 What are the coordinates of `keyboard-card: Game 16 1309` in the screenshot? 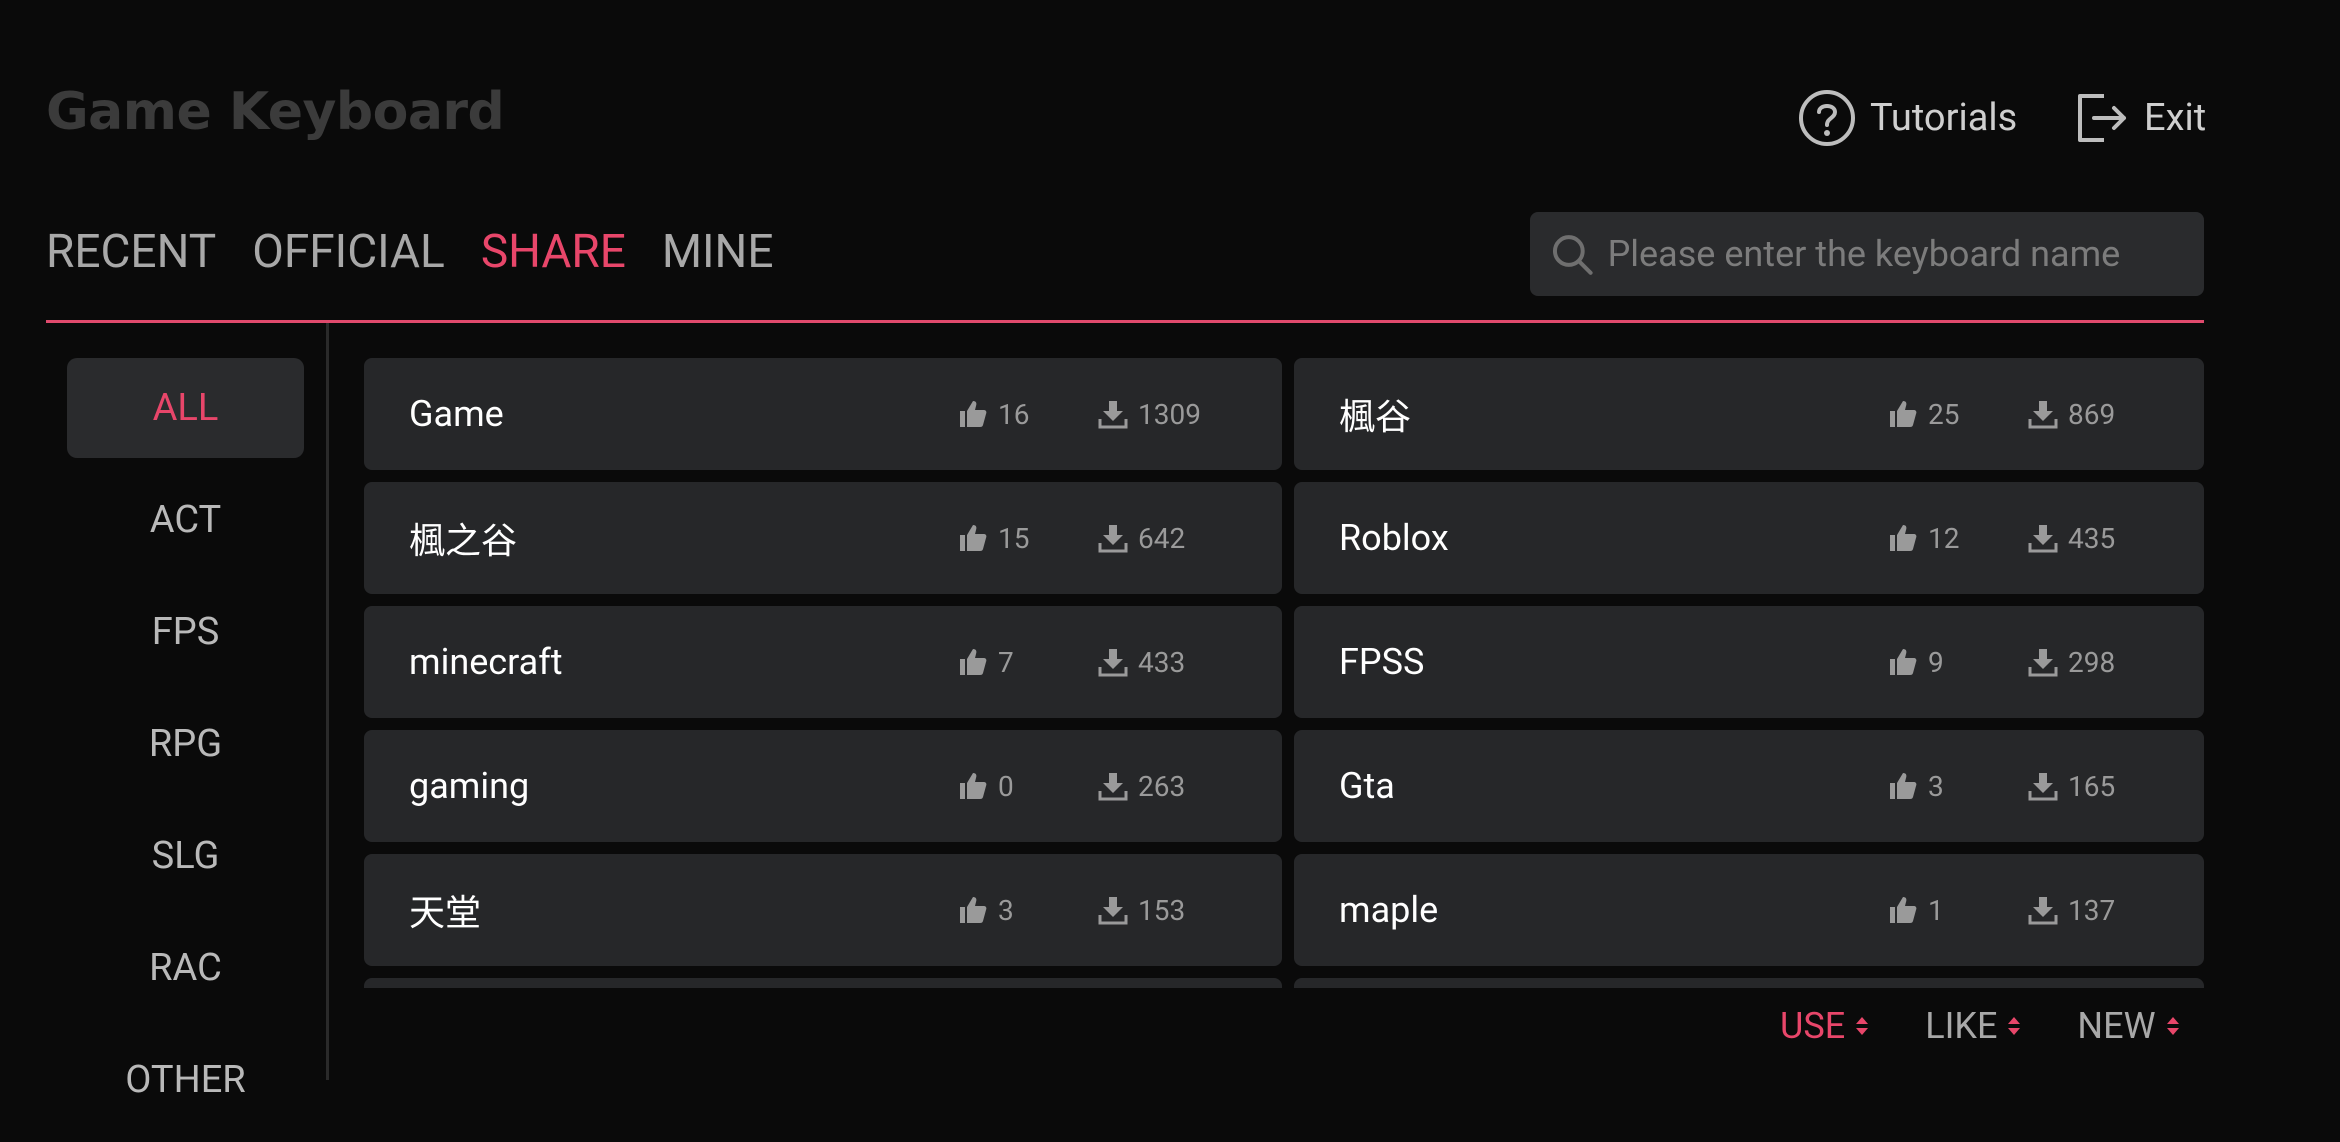 It's located at (823, 414).